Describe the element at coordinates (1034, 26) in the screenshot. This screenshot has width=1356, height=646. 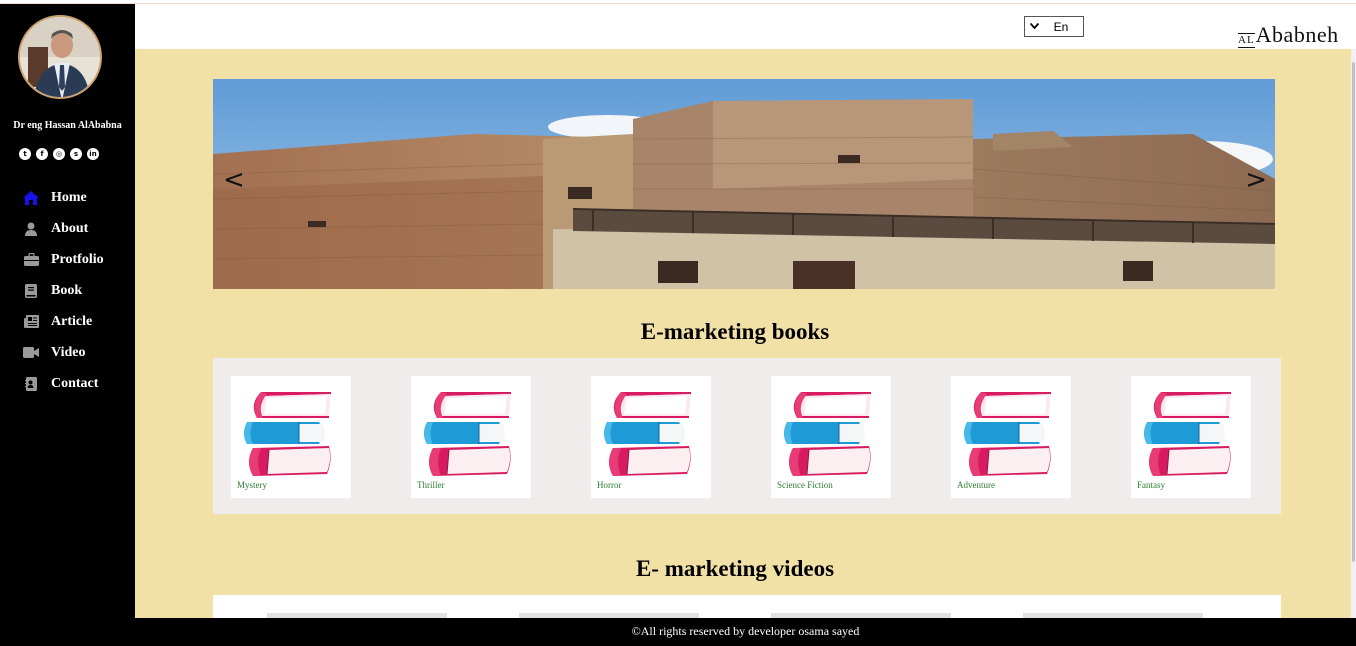
I see `chevron-down-icon` at that location.